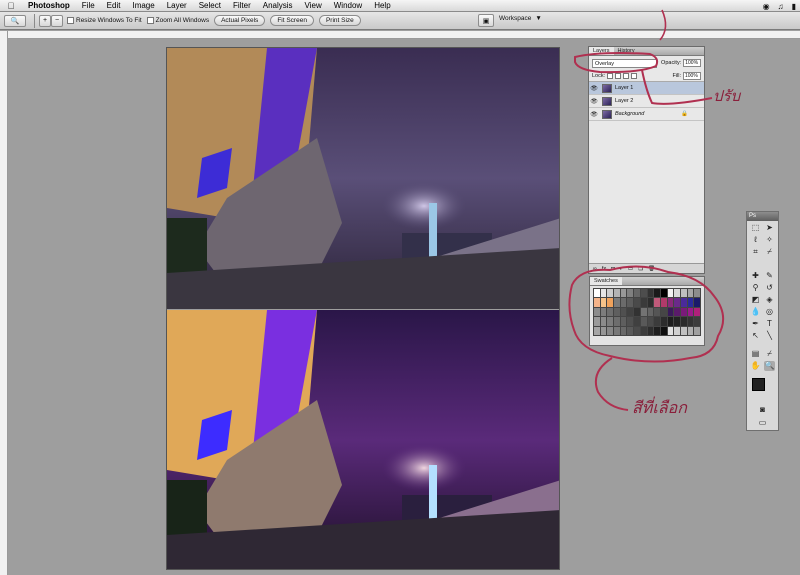 This screenshot has width=800, height=575. I want to click on link-layers-icon: ∞, so click(595, 269).